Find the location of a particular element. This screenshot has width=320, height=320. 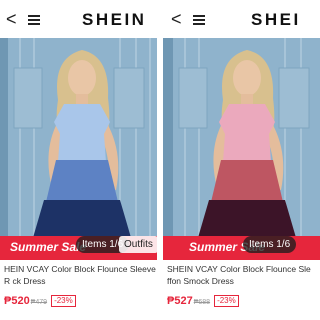

price-row: ₱520₱479 -23% is located at coordinates (78, 299).